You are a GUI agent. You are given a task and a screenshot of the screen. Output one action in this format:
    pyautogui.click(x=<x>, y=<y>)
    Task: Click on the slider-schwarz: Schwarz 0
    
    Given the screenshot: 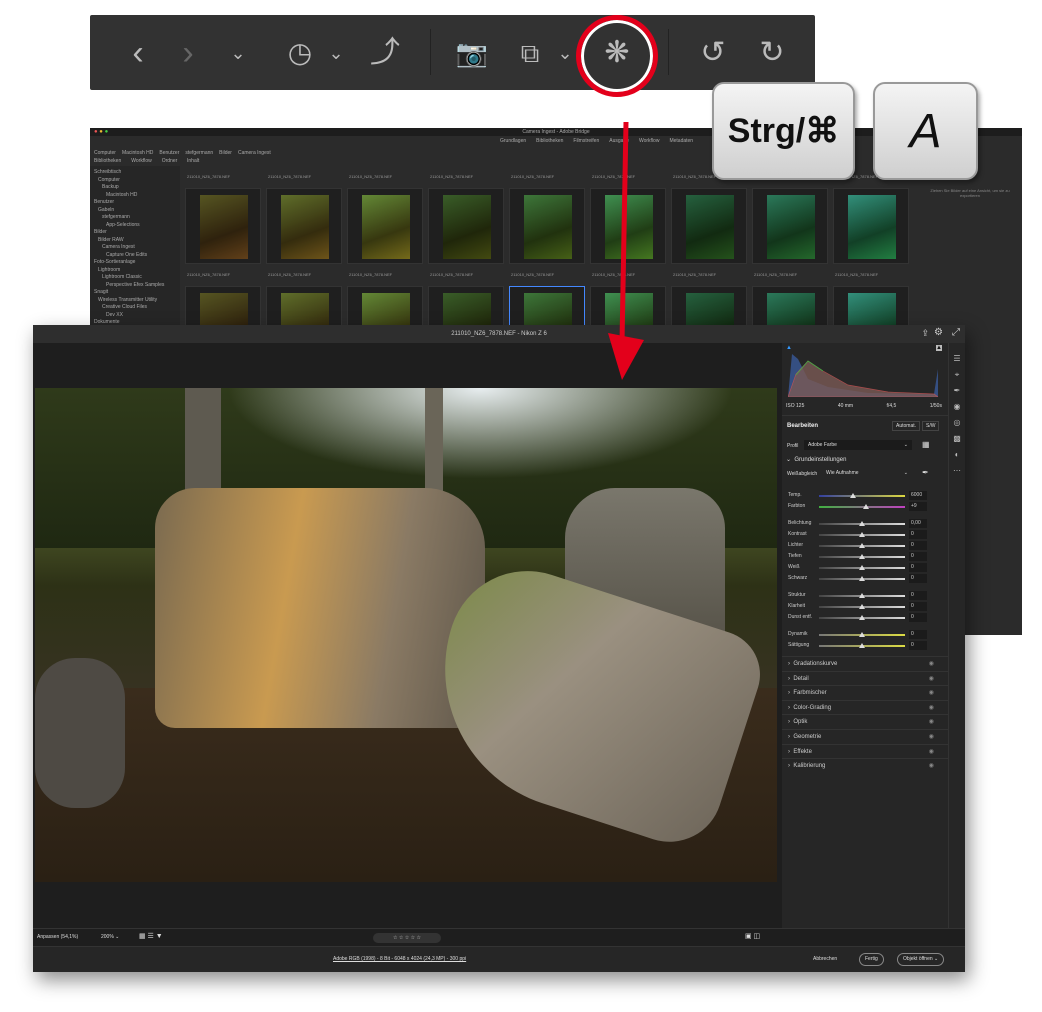 What is the action you would take?
    pyautogui.click(x=865, y=579)
    